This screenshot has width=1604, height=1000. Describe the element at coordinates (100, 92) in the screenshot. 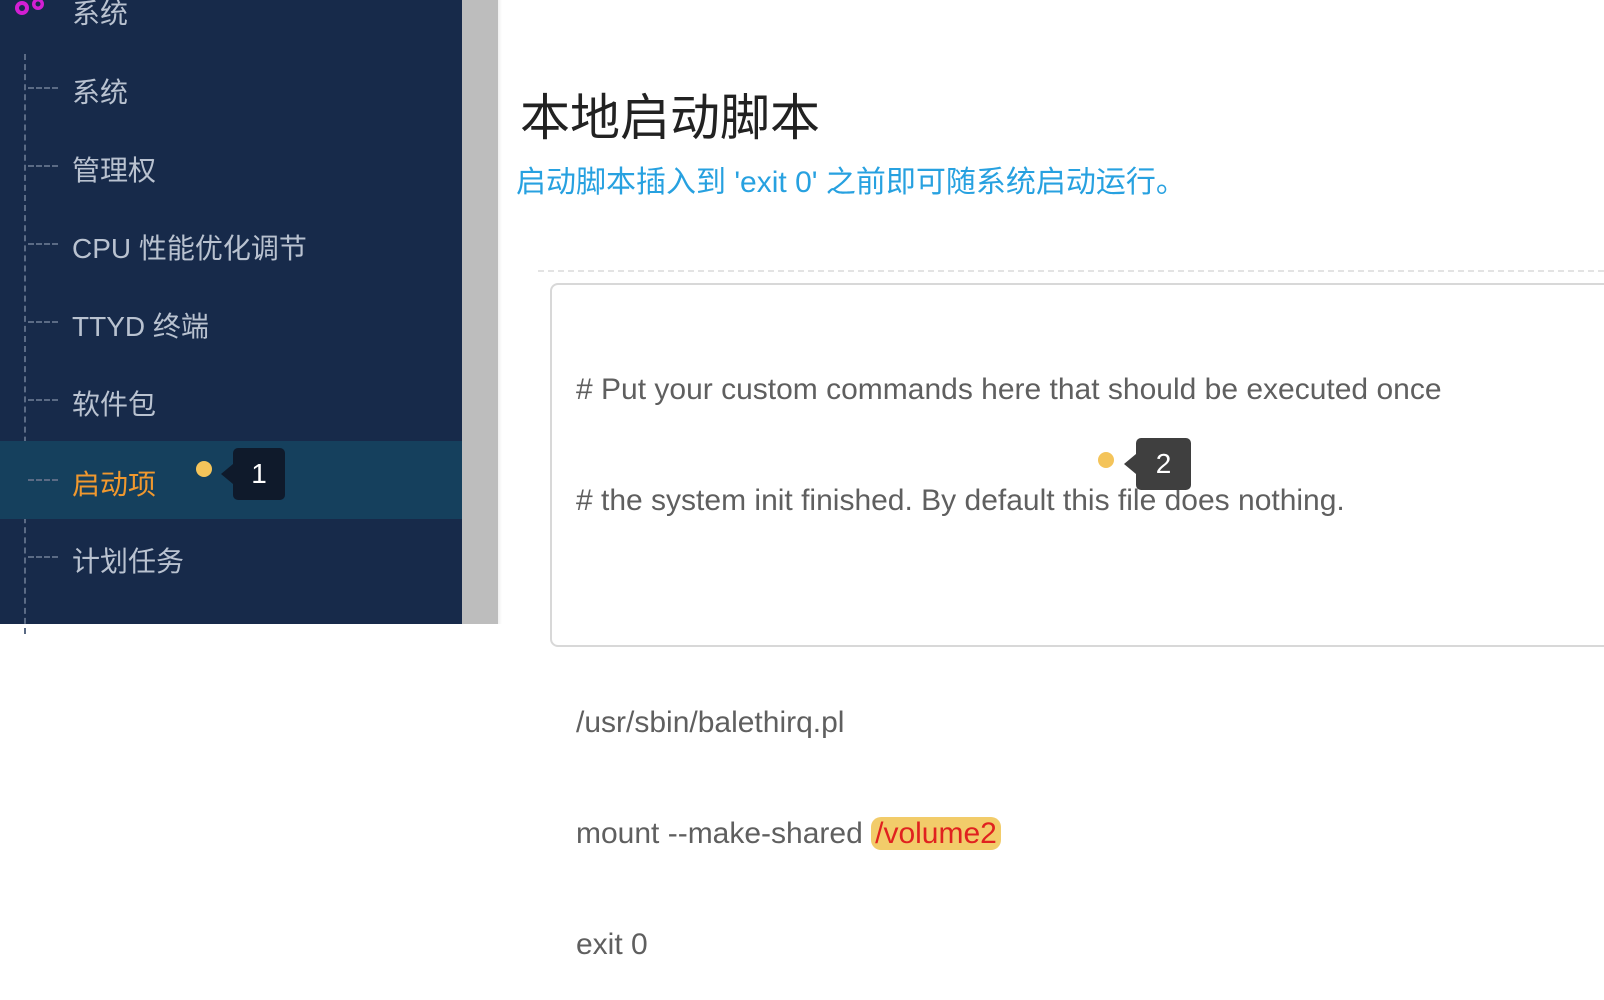

I see `sidebar-item-label: 系统` at that location.